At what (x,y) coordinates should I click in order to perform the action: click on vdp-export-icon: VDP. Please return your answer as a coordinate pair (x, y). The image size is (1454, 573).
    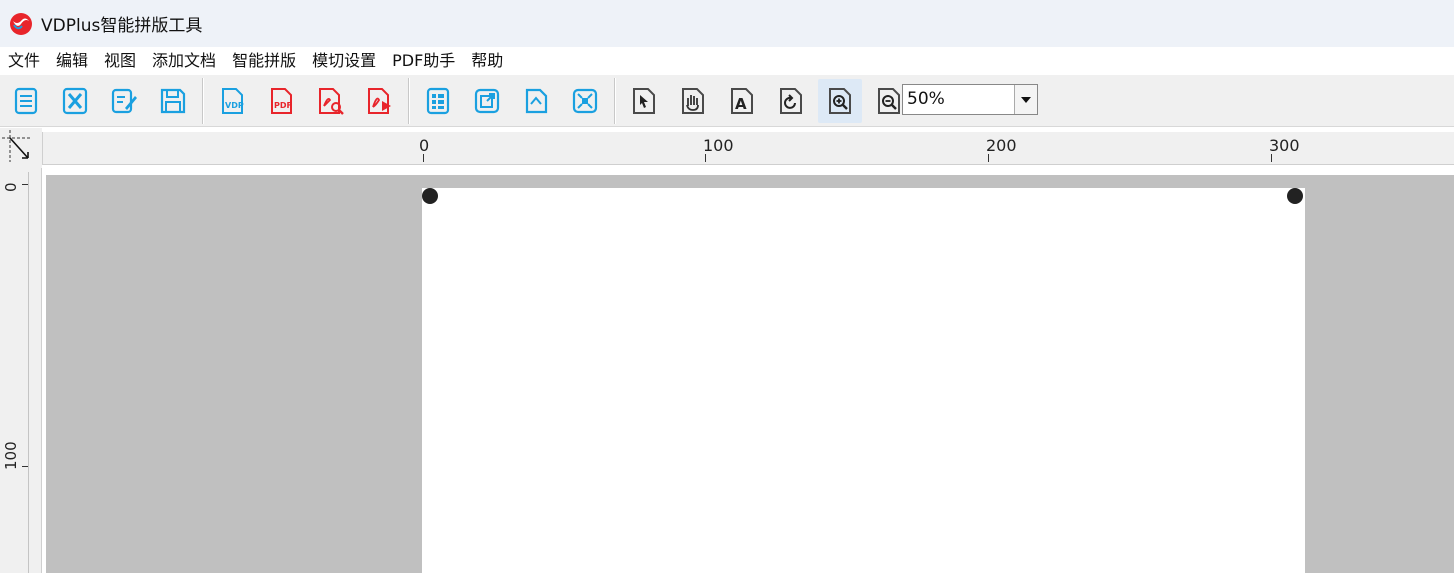
    Looking at the image, I should click on (233, 100).